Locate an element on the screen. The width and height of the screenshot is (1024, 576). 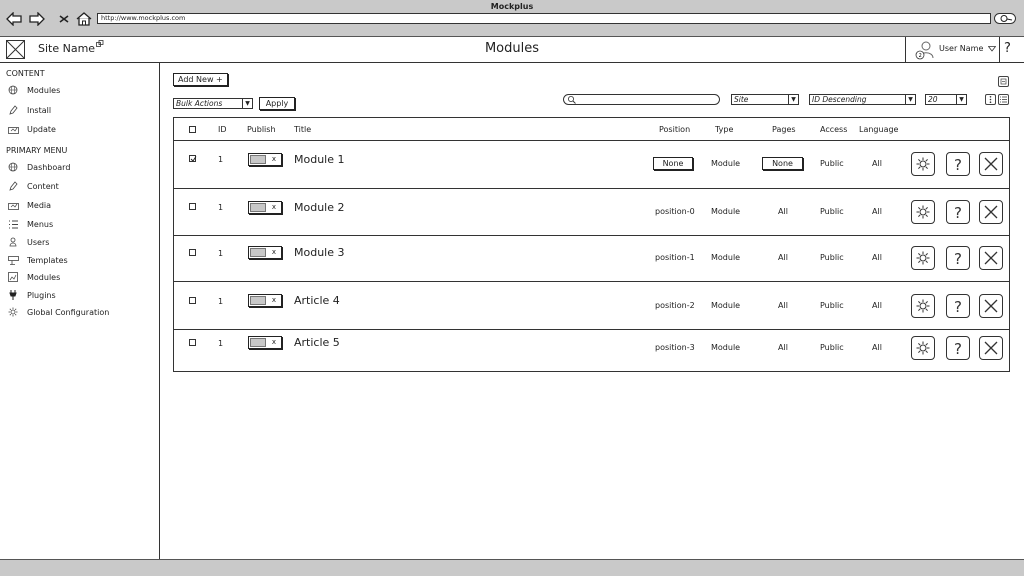
row-title: Module 1 is located at coordinates (319, 159).